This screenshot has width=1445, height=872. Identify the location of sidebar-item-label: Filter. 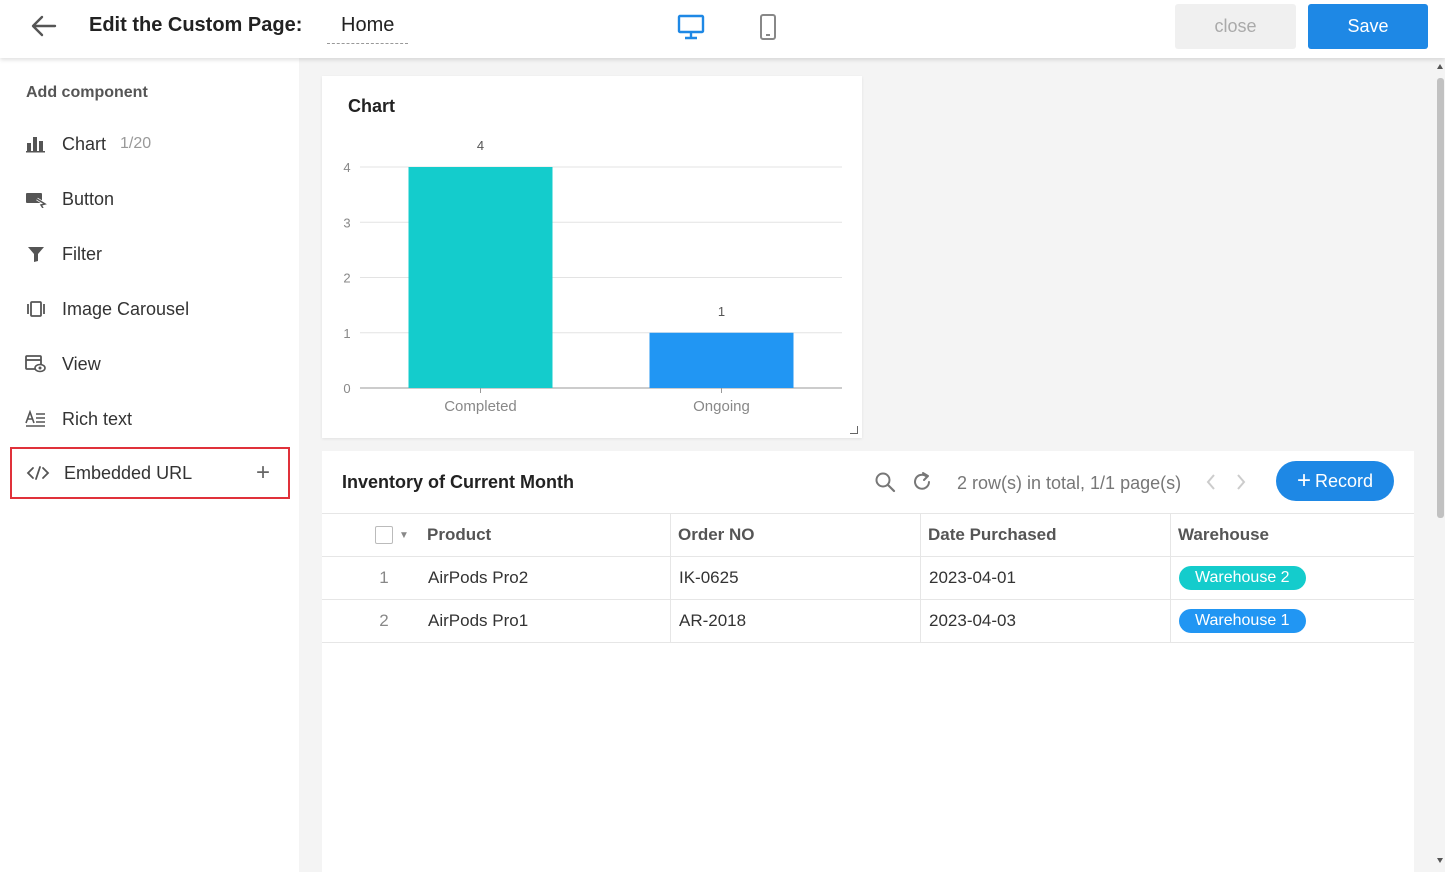
(82, 253).